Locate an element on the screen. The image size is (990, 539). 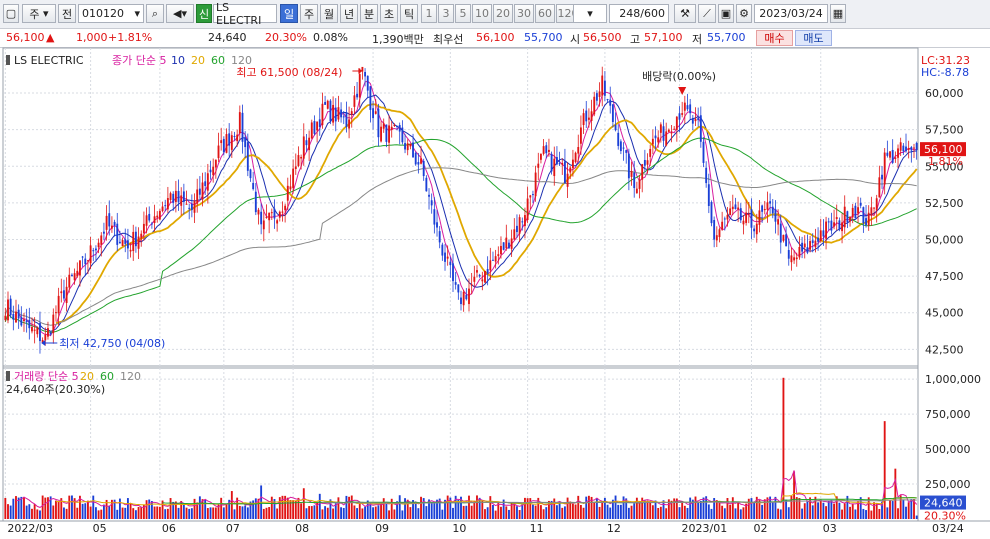
high-annotation: 최고 61,500 (08/24) is located at coordinates (289, 72).